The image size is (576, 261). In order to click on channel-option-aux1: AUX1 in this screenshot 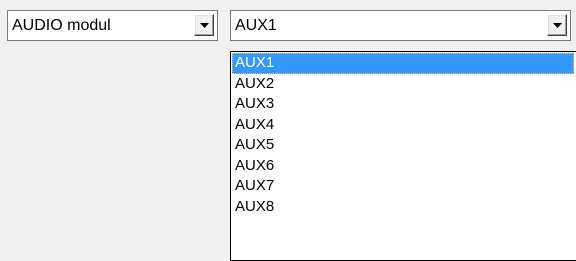, I will do `click(403, 63)`.